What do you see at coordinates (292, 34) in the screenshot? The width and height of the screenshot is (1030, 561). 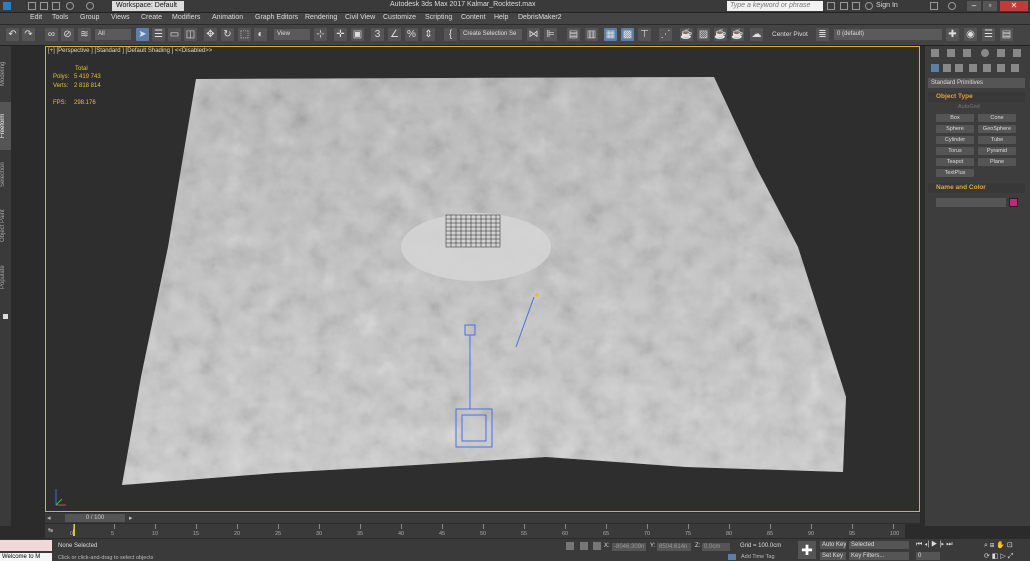 I see `reference-coordinate-dropdown: View` at bounding box center [292, 34].